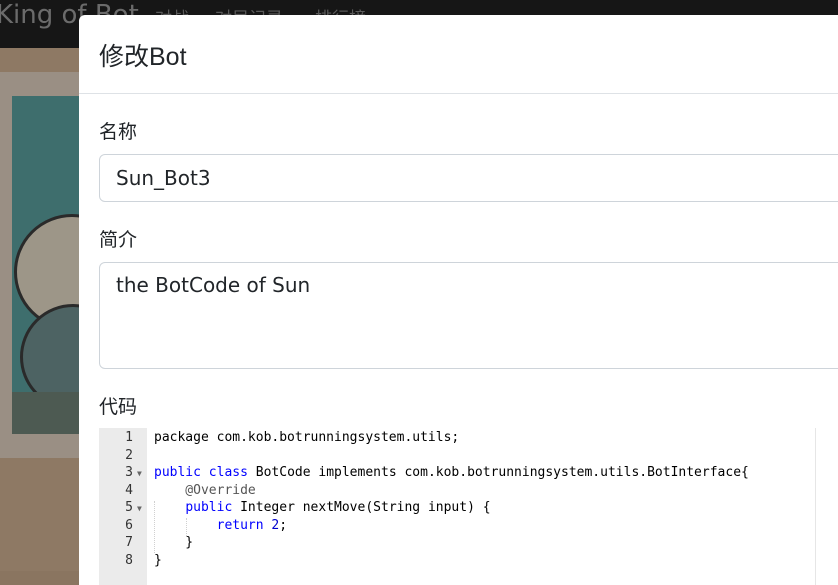 This screenshot has width=838, height=585. What do you see at coordinates (252, 525) in the screenshot?
I see `code-text: return 2;` at bounding box center [252, 525].